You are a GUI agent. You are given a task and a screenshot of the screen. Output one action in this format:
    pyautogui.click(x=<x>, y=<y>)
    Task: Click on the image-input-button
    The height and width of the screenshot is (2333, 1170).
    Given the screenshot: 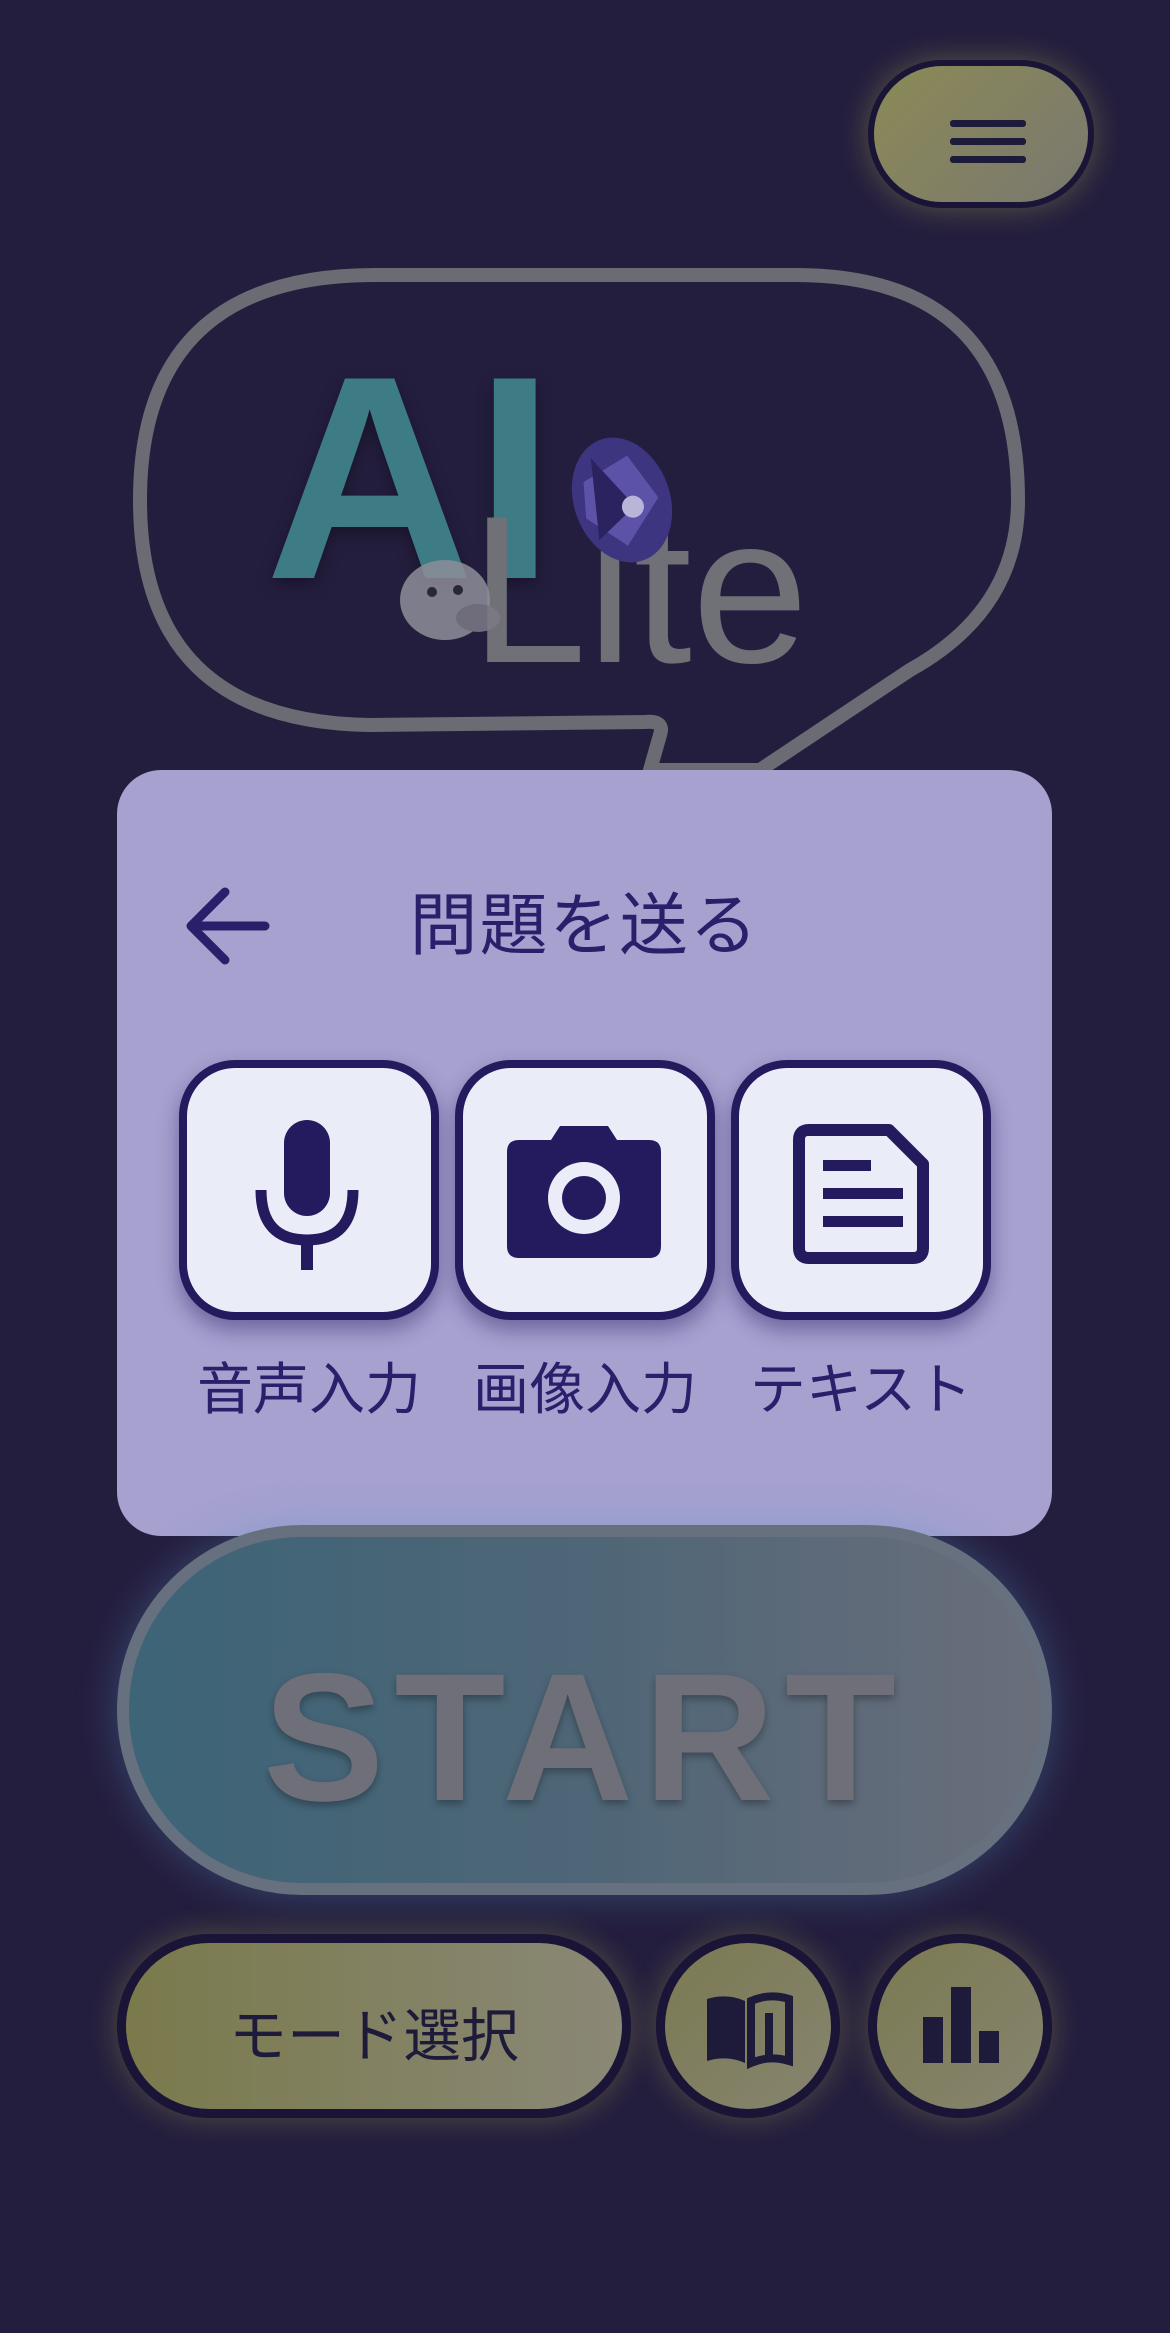 What is the action you would take?
    pyautogui.click(x=585, y=1190)
    